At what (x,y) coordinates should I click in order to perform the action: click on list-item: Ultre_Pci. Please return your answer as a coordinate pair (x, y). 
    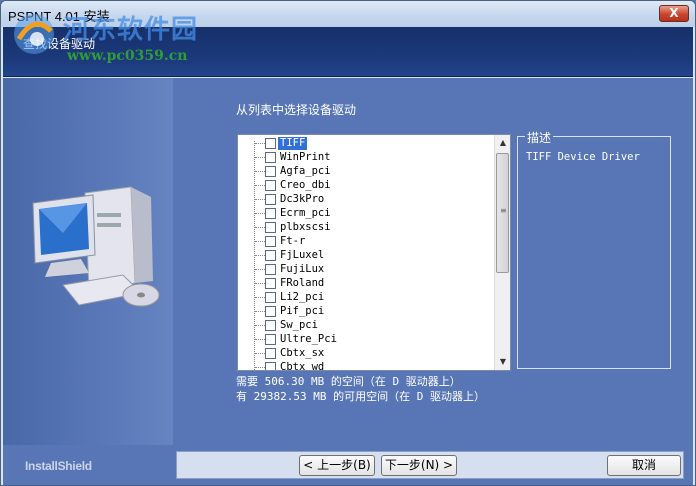
    Looking at the image, I should click on (295, 339).